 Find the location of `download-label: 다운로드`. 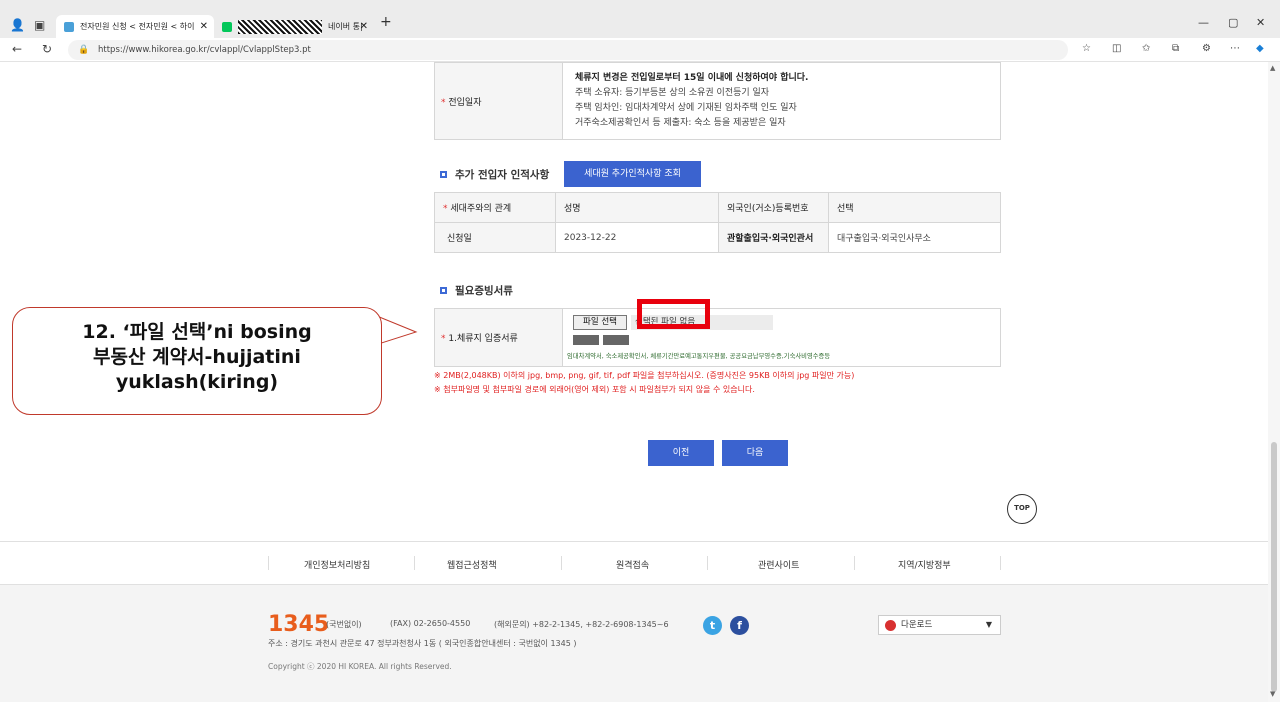

download-label: 다운로드 is located at coordinates (917, 625).